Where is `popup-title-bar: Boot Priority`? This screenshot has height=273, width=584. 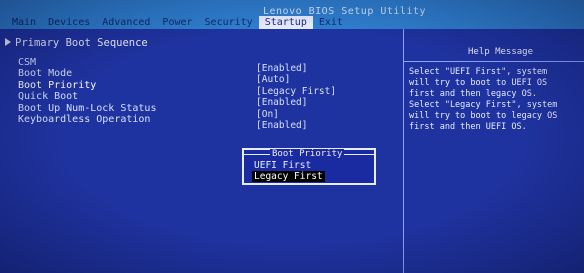
popup-title-bar: Boot Priority is located at coordinates (309, 154).